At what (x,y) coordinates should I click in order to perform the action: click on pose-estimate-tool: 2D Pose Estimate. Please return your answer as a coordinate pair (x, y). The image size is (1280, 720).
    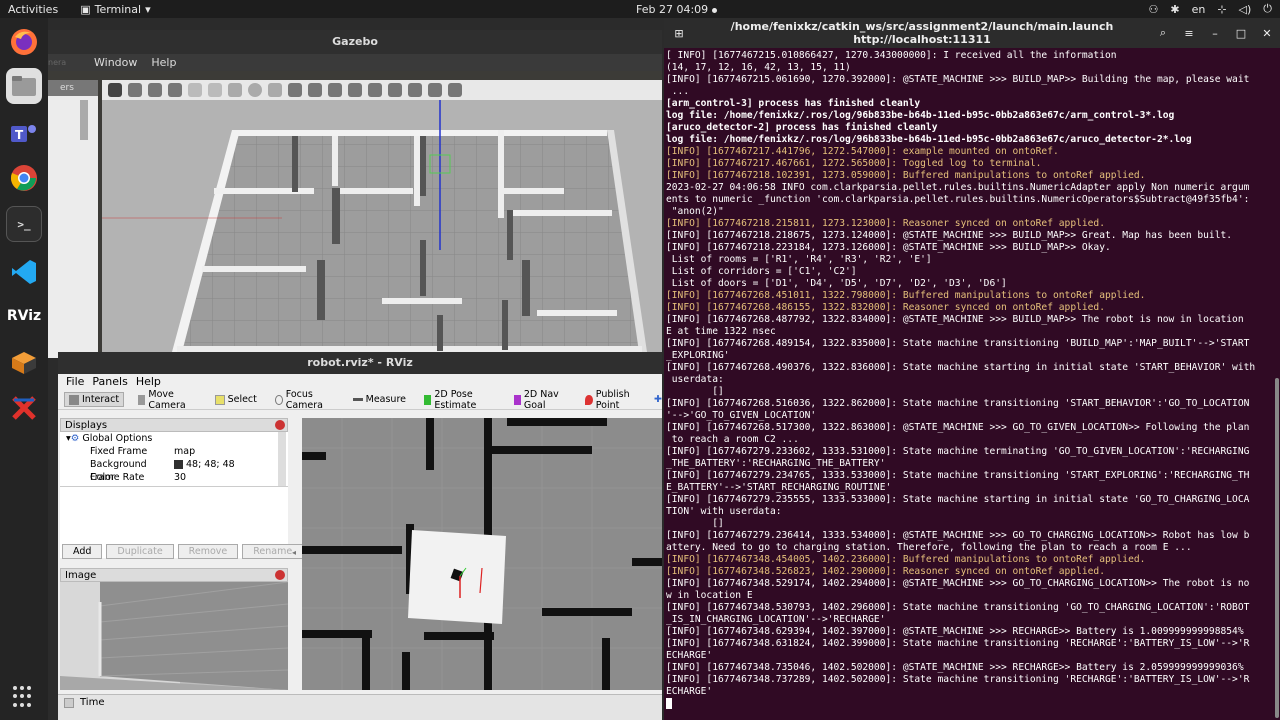
    Looking at the image, I should click on (460, 400).